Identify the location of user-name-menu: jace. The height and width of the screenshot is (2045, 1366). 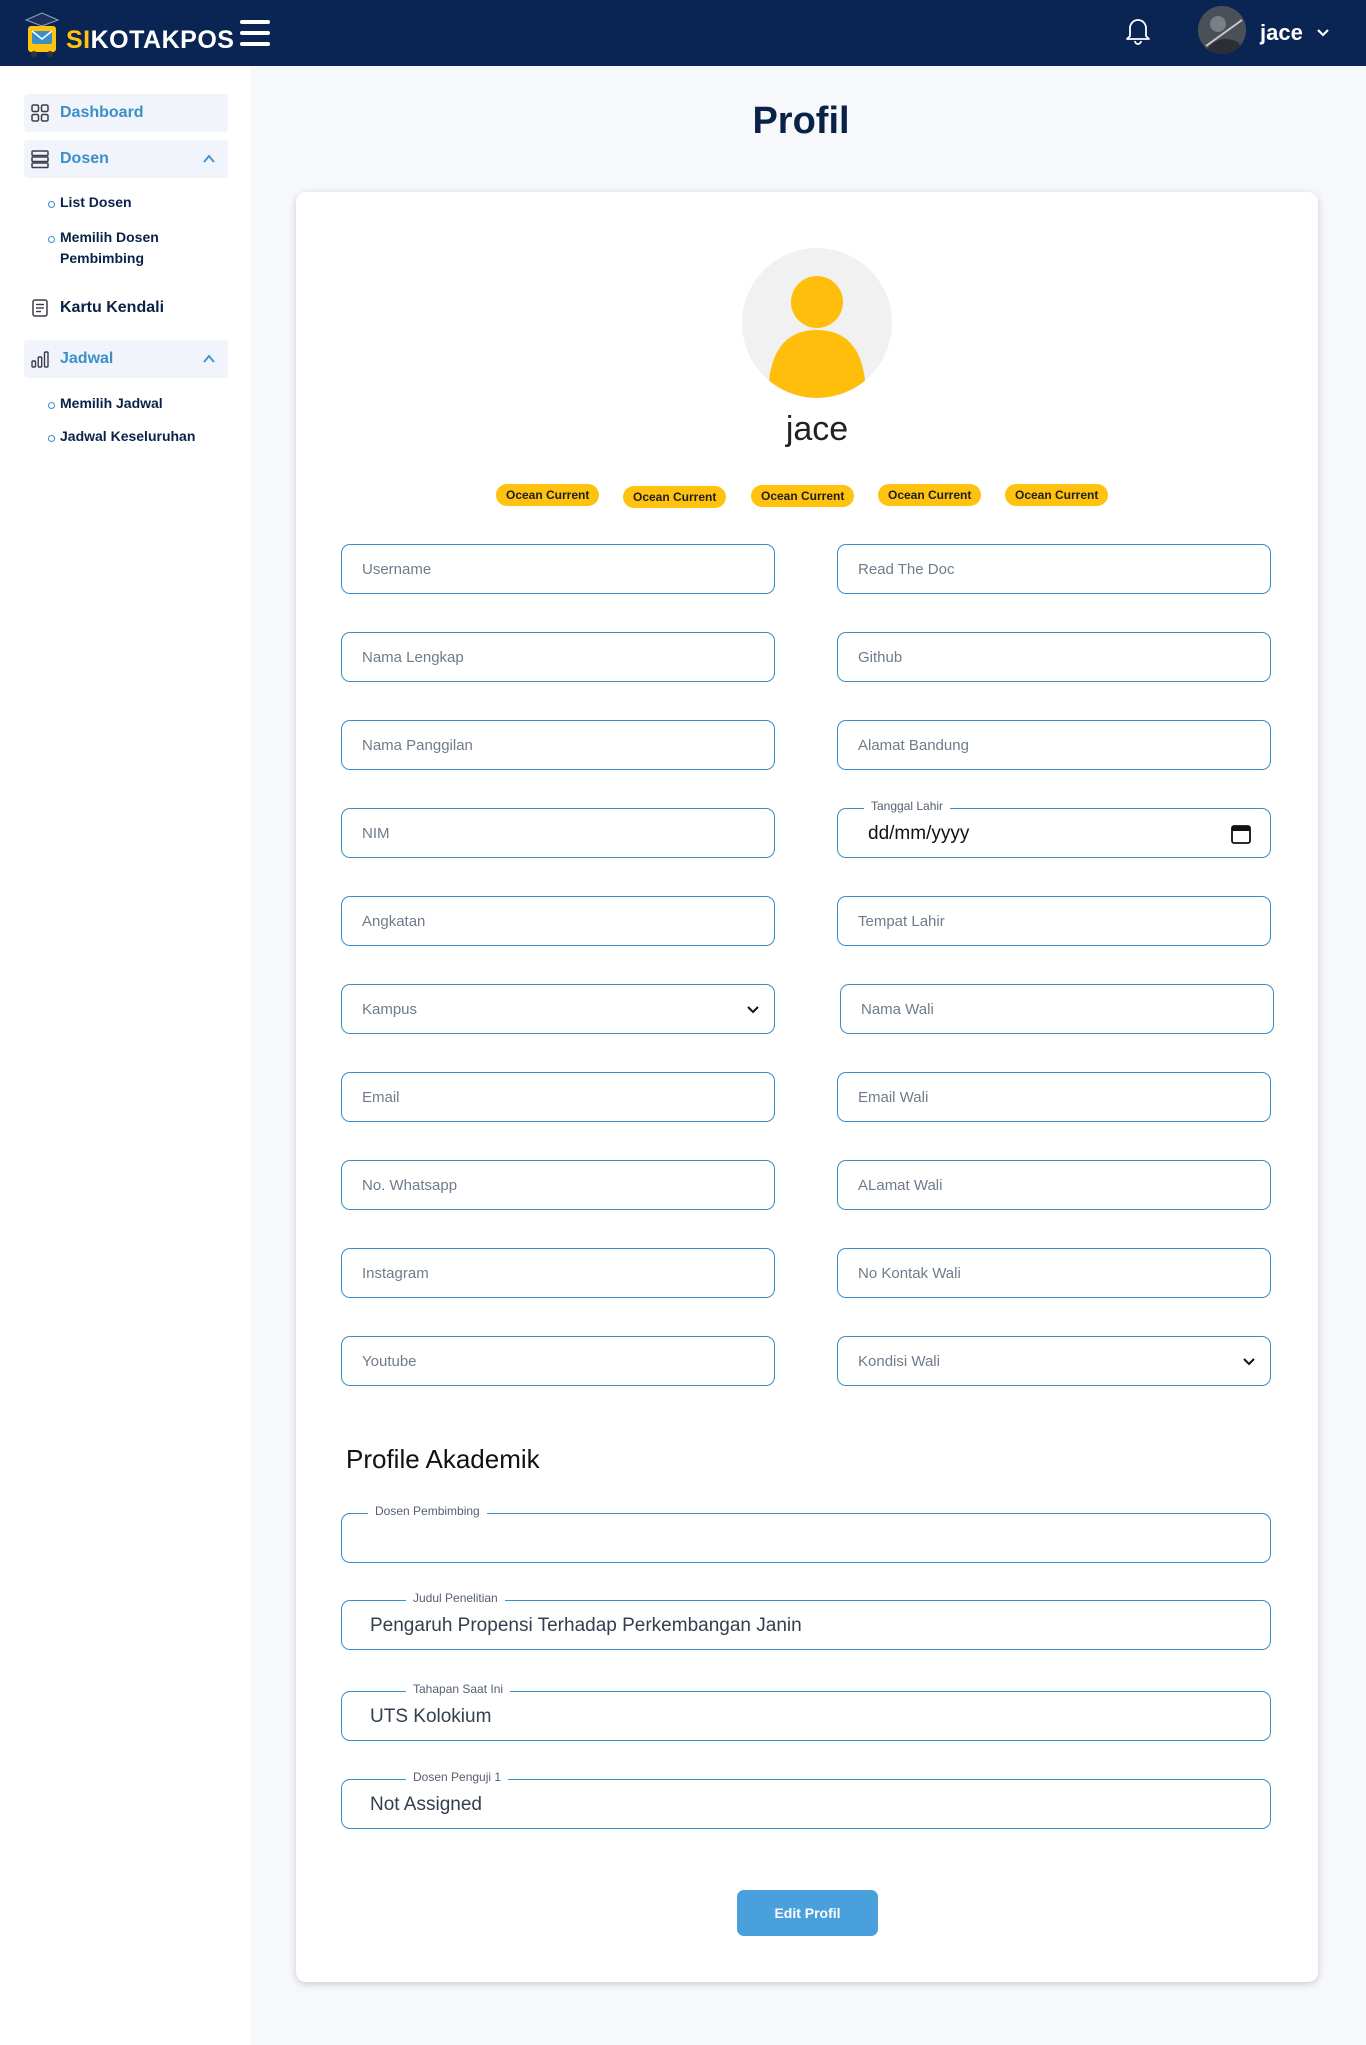
(1281, 33).